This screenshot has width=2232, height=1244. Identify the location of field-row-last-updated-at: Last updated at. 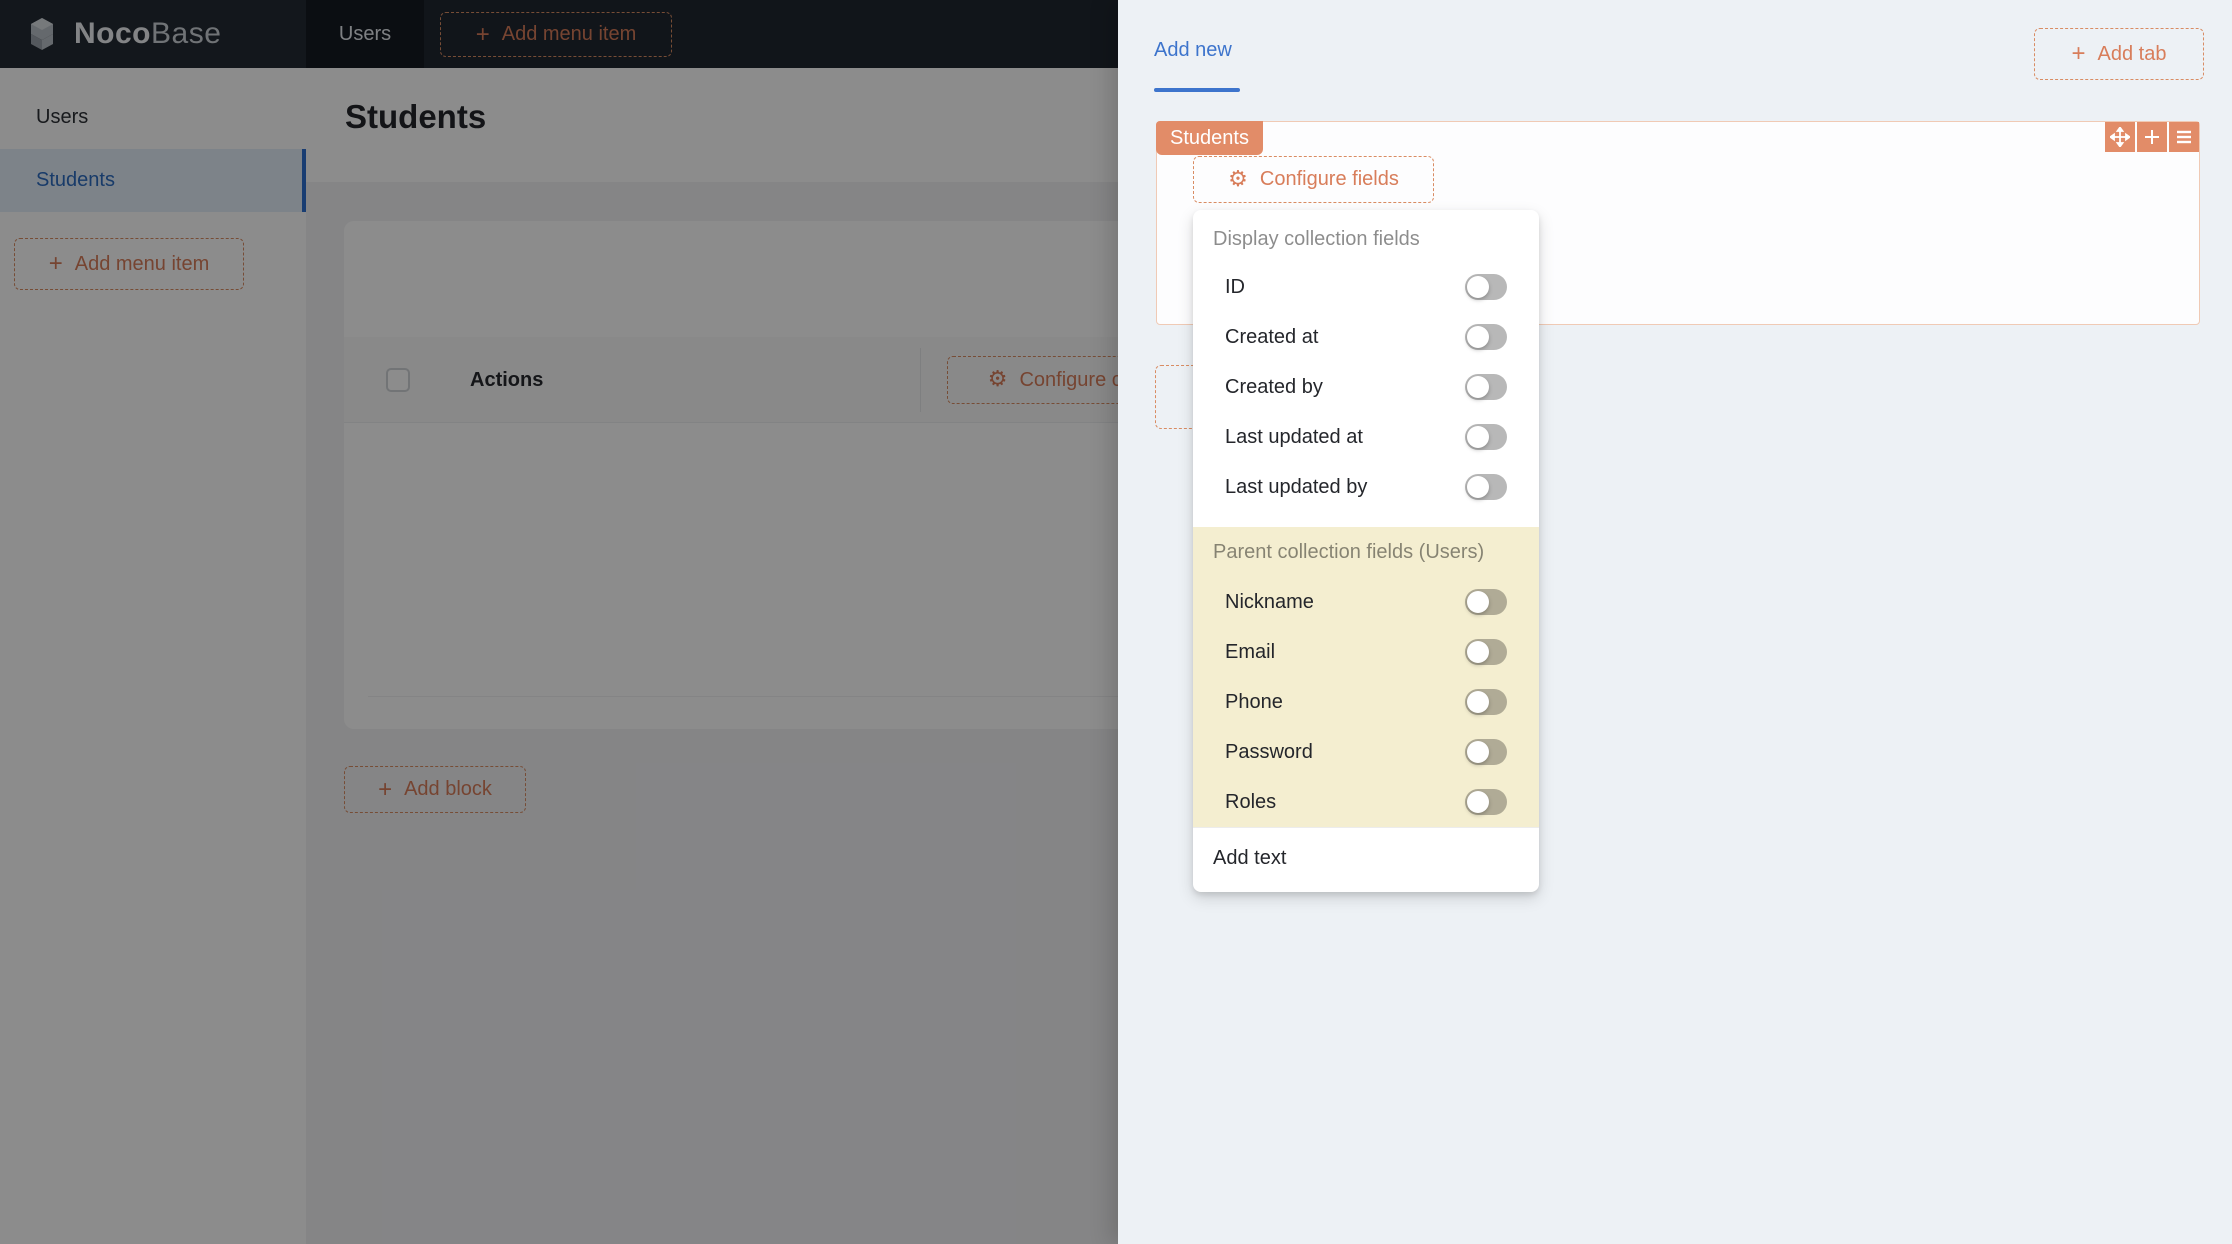
(1366, 437).